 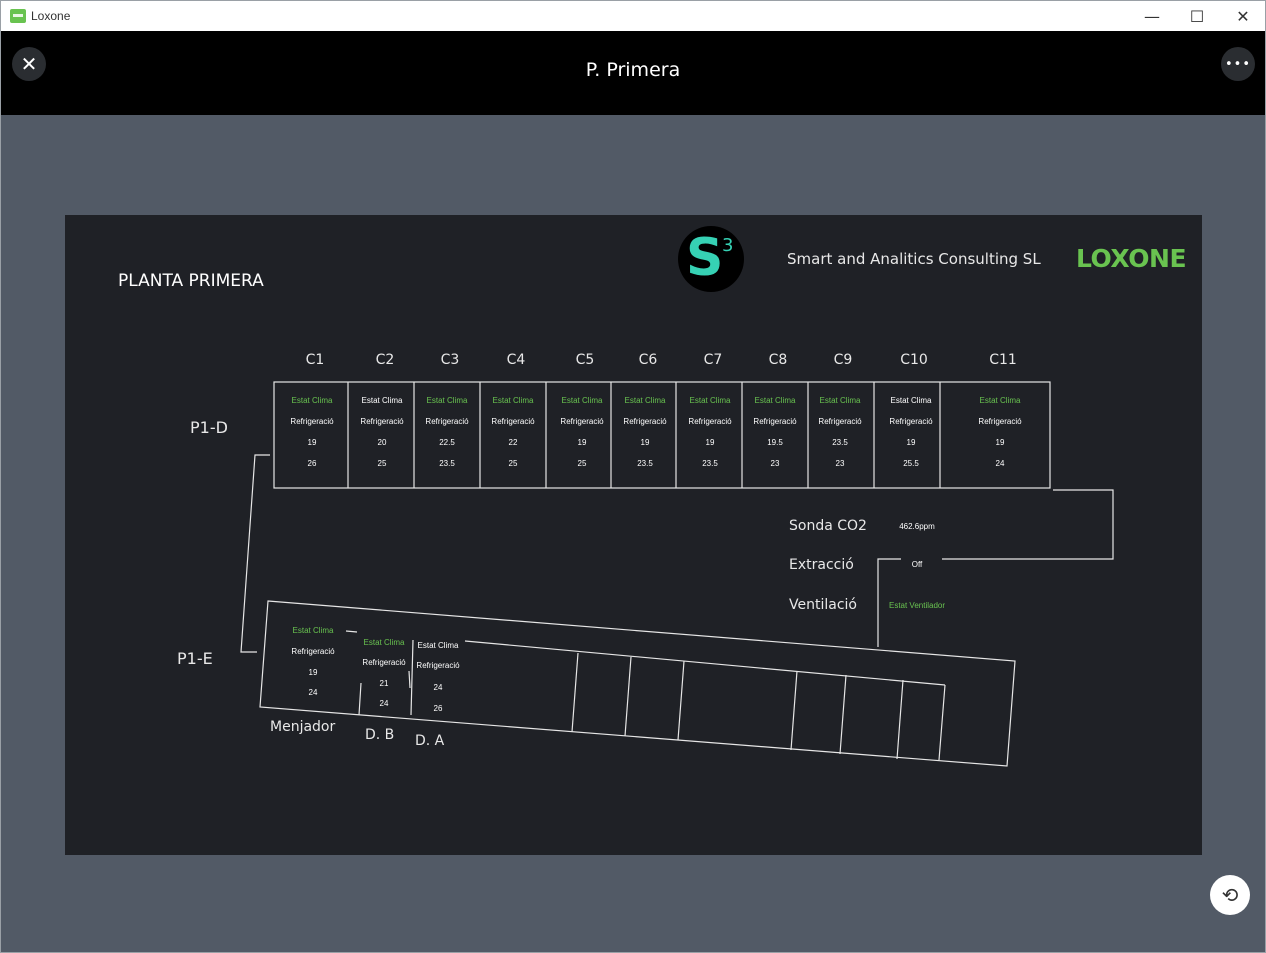 I want to click on column-header-c4: C4, so click(x=516, y=360).